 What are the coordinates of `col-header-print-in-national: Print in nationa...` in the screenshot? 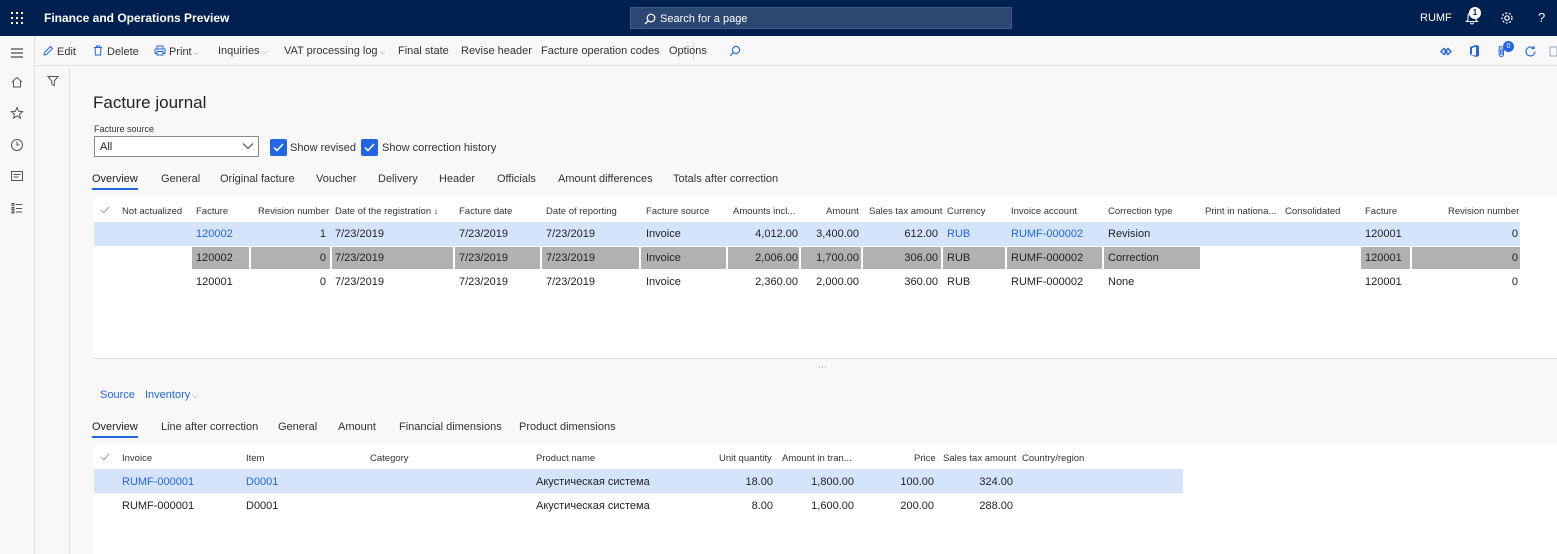 It's located at (1240, 211).